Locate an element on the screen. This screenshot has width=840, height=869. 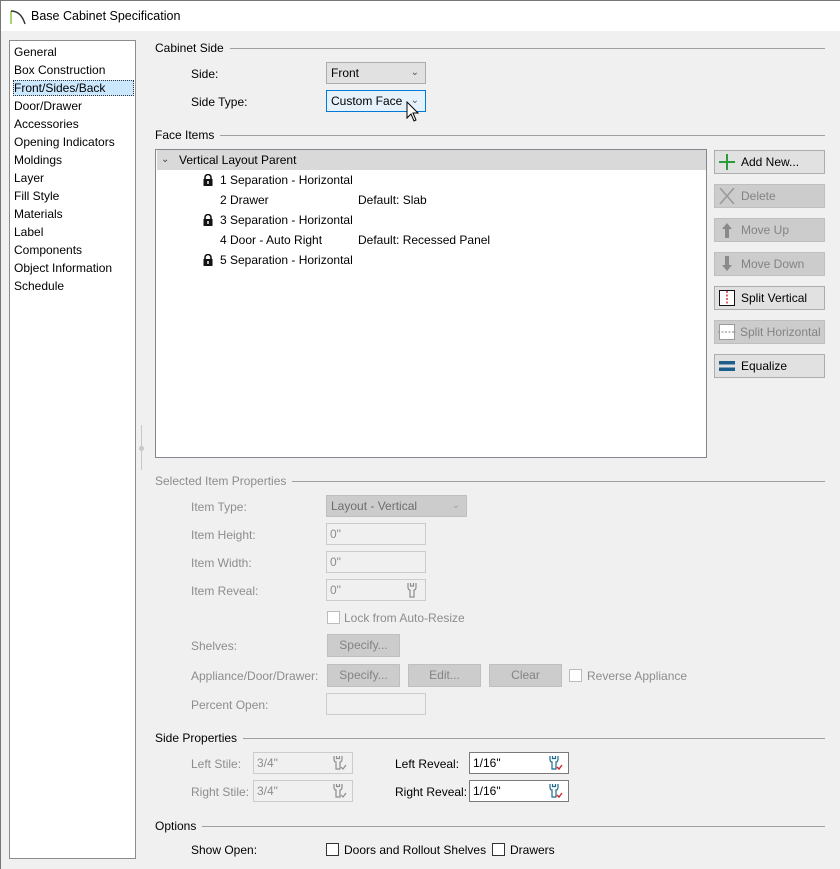
tree-item-detail: Default: Slab is located at coordinates (392, 200).